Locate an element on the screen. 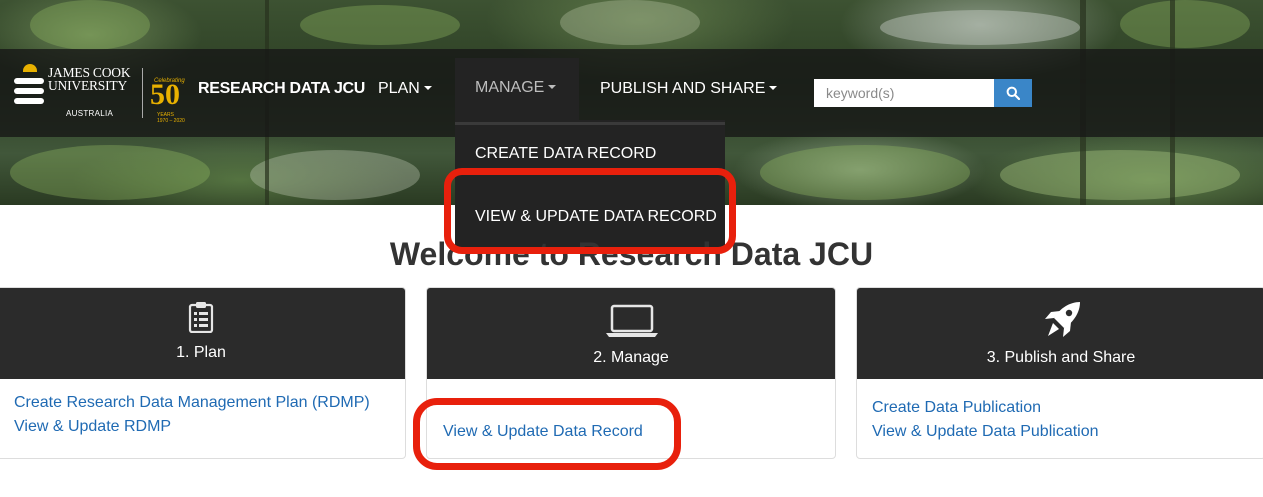 This screenshot has height=497, width=1263. menu-item-create-data-record: CREATE DATA RECORD is located at coordinates (565, 154).